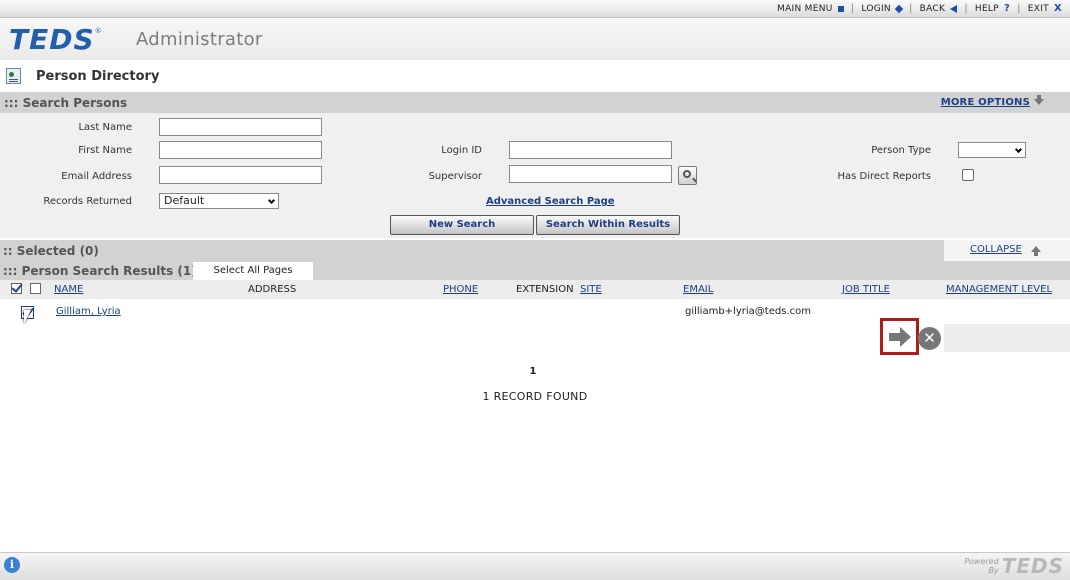 Image resolution: width=1070 pixels, height=580 pixels. Describe the element at coordinates (240, 150) in the screenshot. I see `first-name-input` at that location.